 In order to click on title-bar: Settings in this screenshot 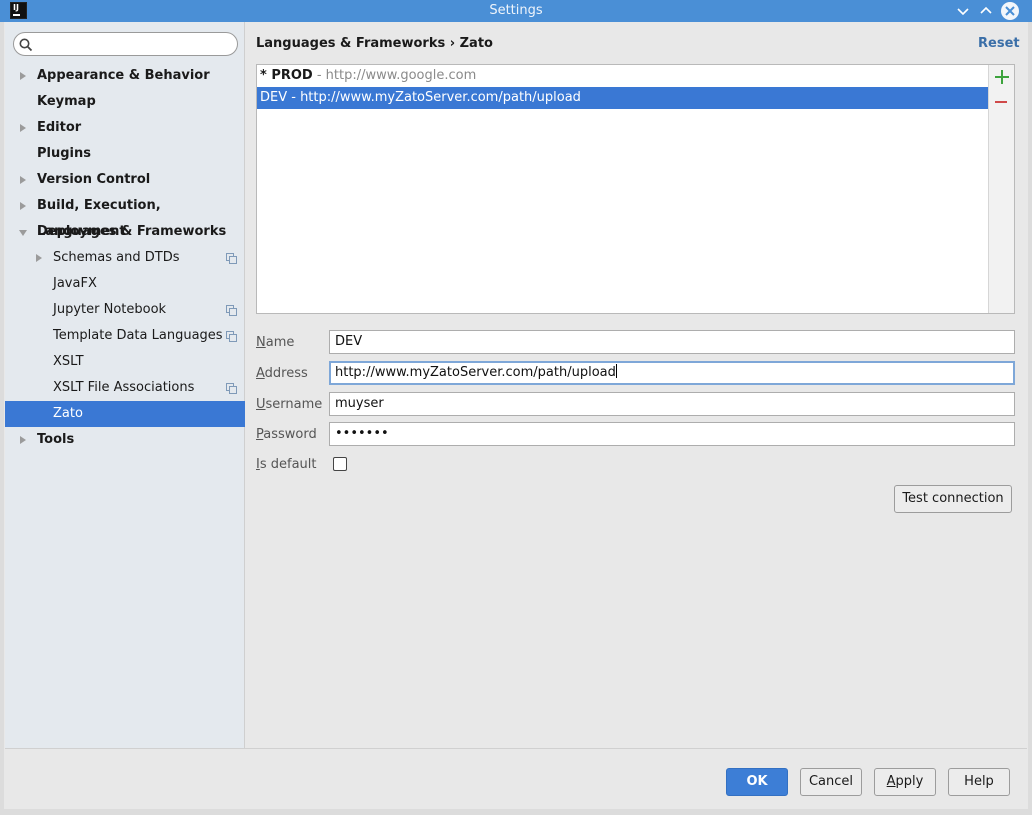, I will do `click(516, 11)`.